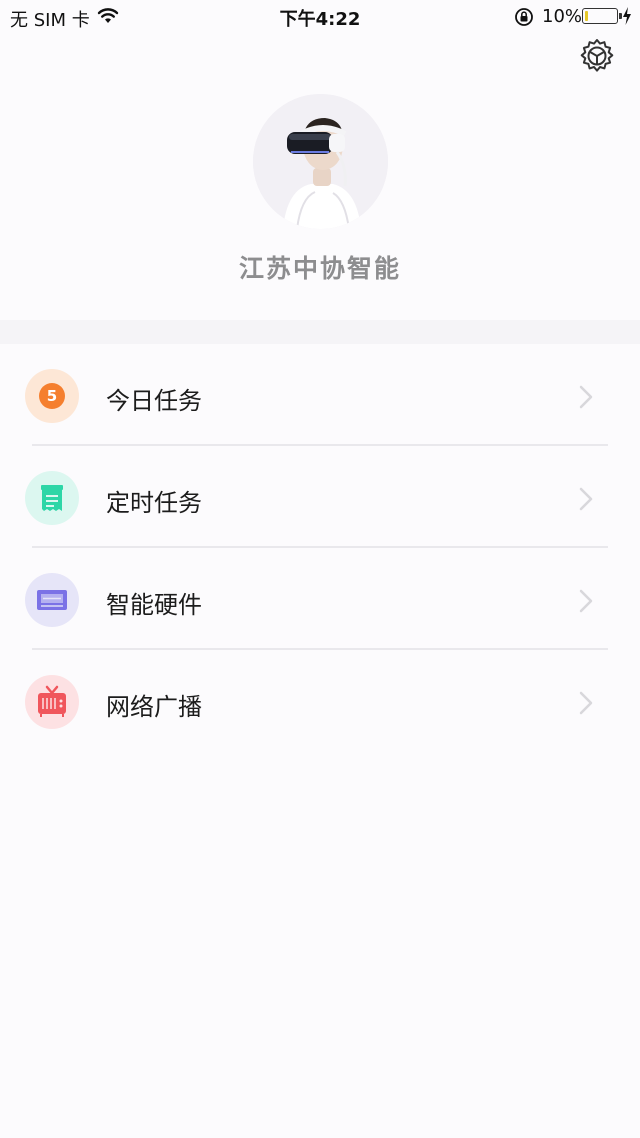  Describe the element at coordinates (562, 16) in the screenshot. I see `battery-percent: 10%` at that location.